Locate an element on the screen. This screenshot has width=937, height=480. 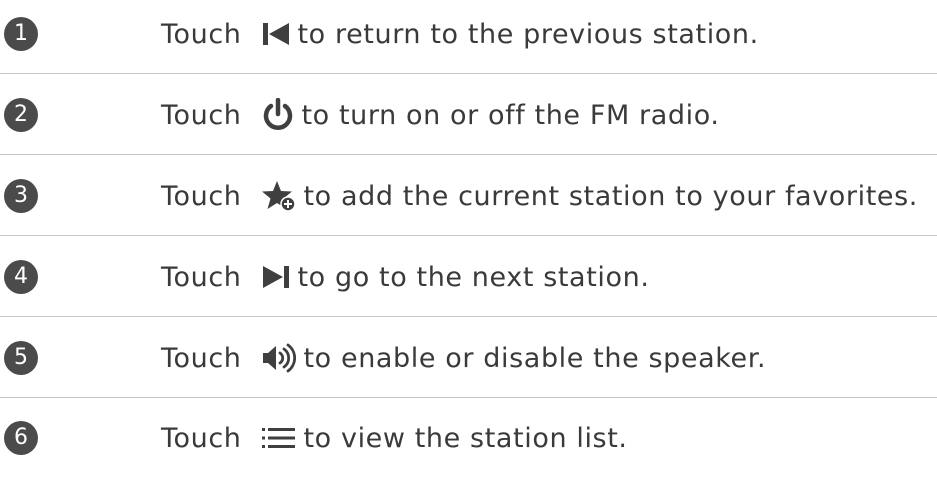
step-number-badge: 1 is located at coordinates (21, 34).